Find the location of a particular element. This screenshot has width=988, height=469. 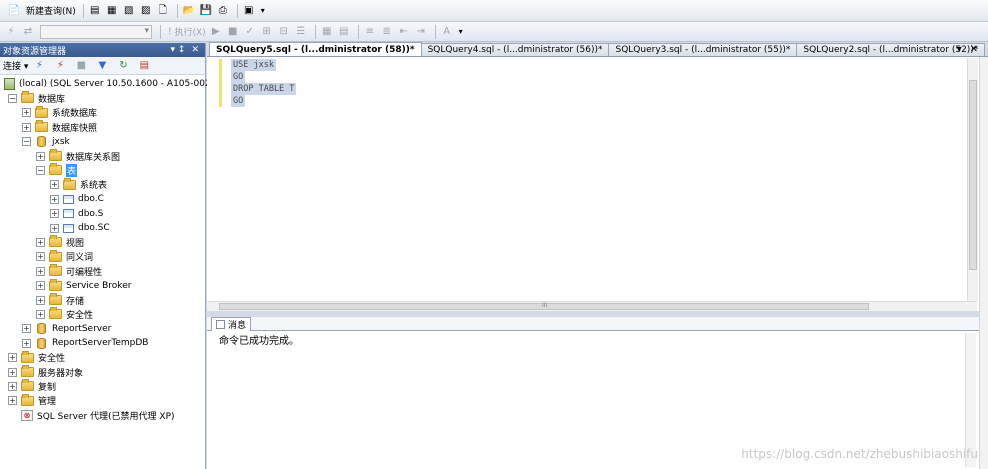

folder-icon is located at coordinates (27, 385).